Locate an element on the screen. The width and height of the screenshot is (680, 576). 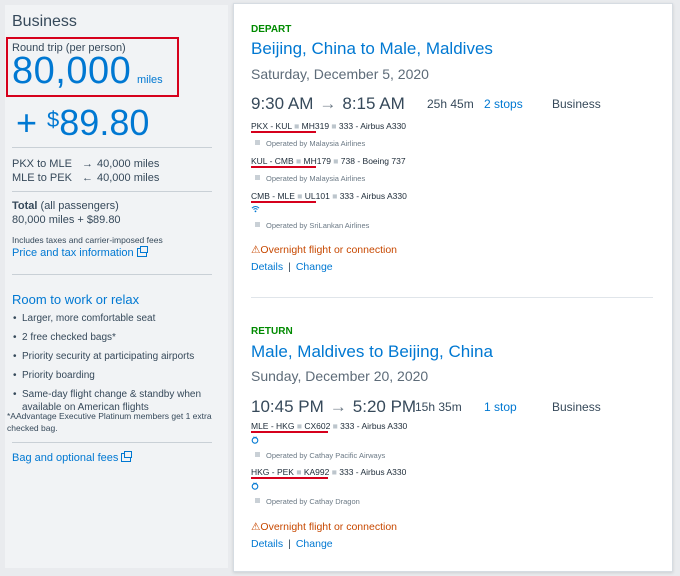
arrive-time: 8:15 AM is located at coordinates (373, 103).